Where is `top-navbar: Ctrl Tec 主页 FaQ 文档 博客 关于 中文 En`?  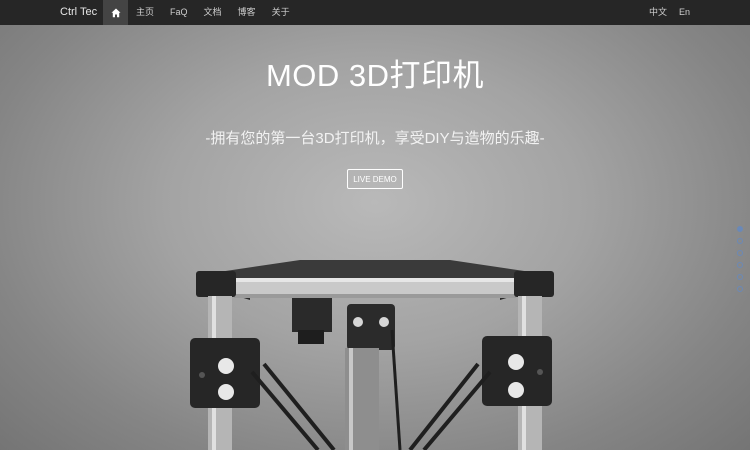 top-navbar: Ctrl Tec 主页 FaQ 文档 博客 关于 中文 En is located at coordinates (375, 12).